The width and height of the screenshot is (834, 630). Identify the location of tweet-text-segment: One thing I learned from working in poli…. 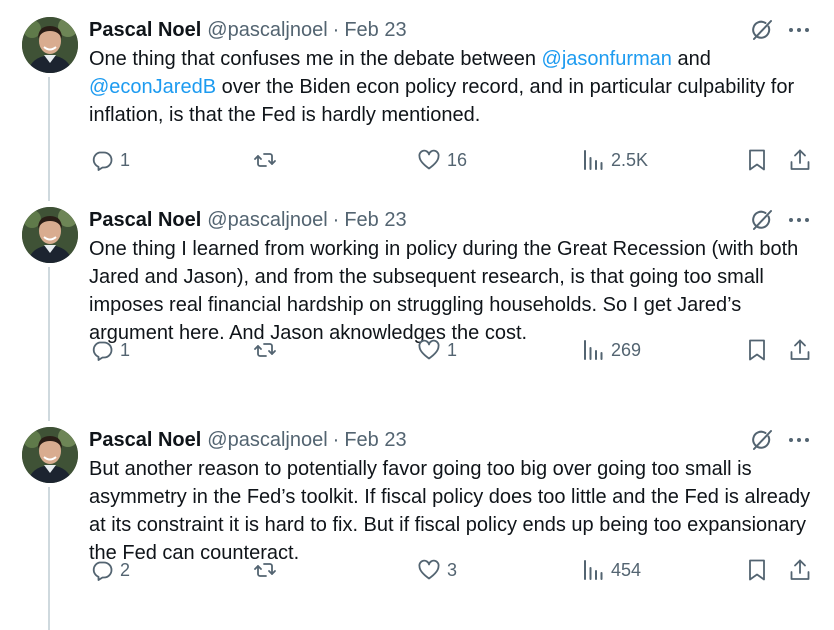
(444, 291).